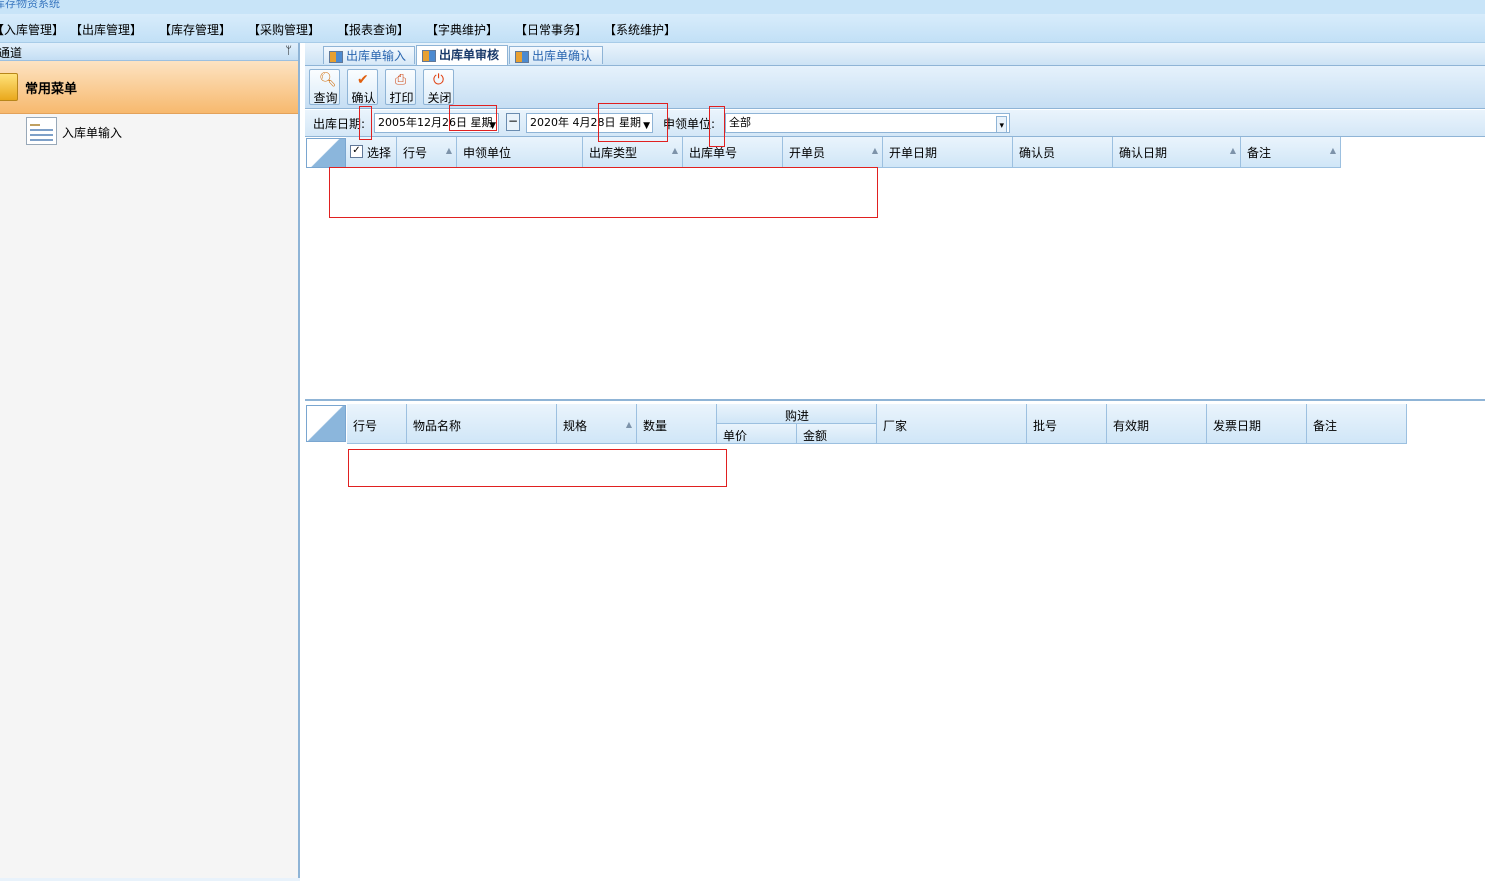  I want to click on column-header-label: 批号, so click(1045, 426).